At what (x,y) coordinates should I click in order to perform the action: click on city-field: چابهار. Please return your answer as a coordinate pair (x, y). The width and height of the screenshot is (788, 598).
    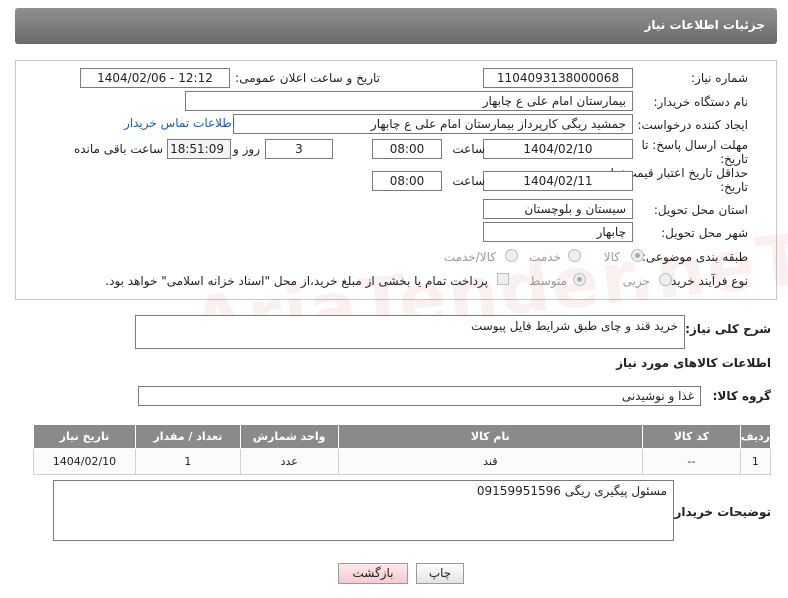
    Looking at the image, I should click on (558, 232).